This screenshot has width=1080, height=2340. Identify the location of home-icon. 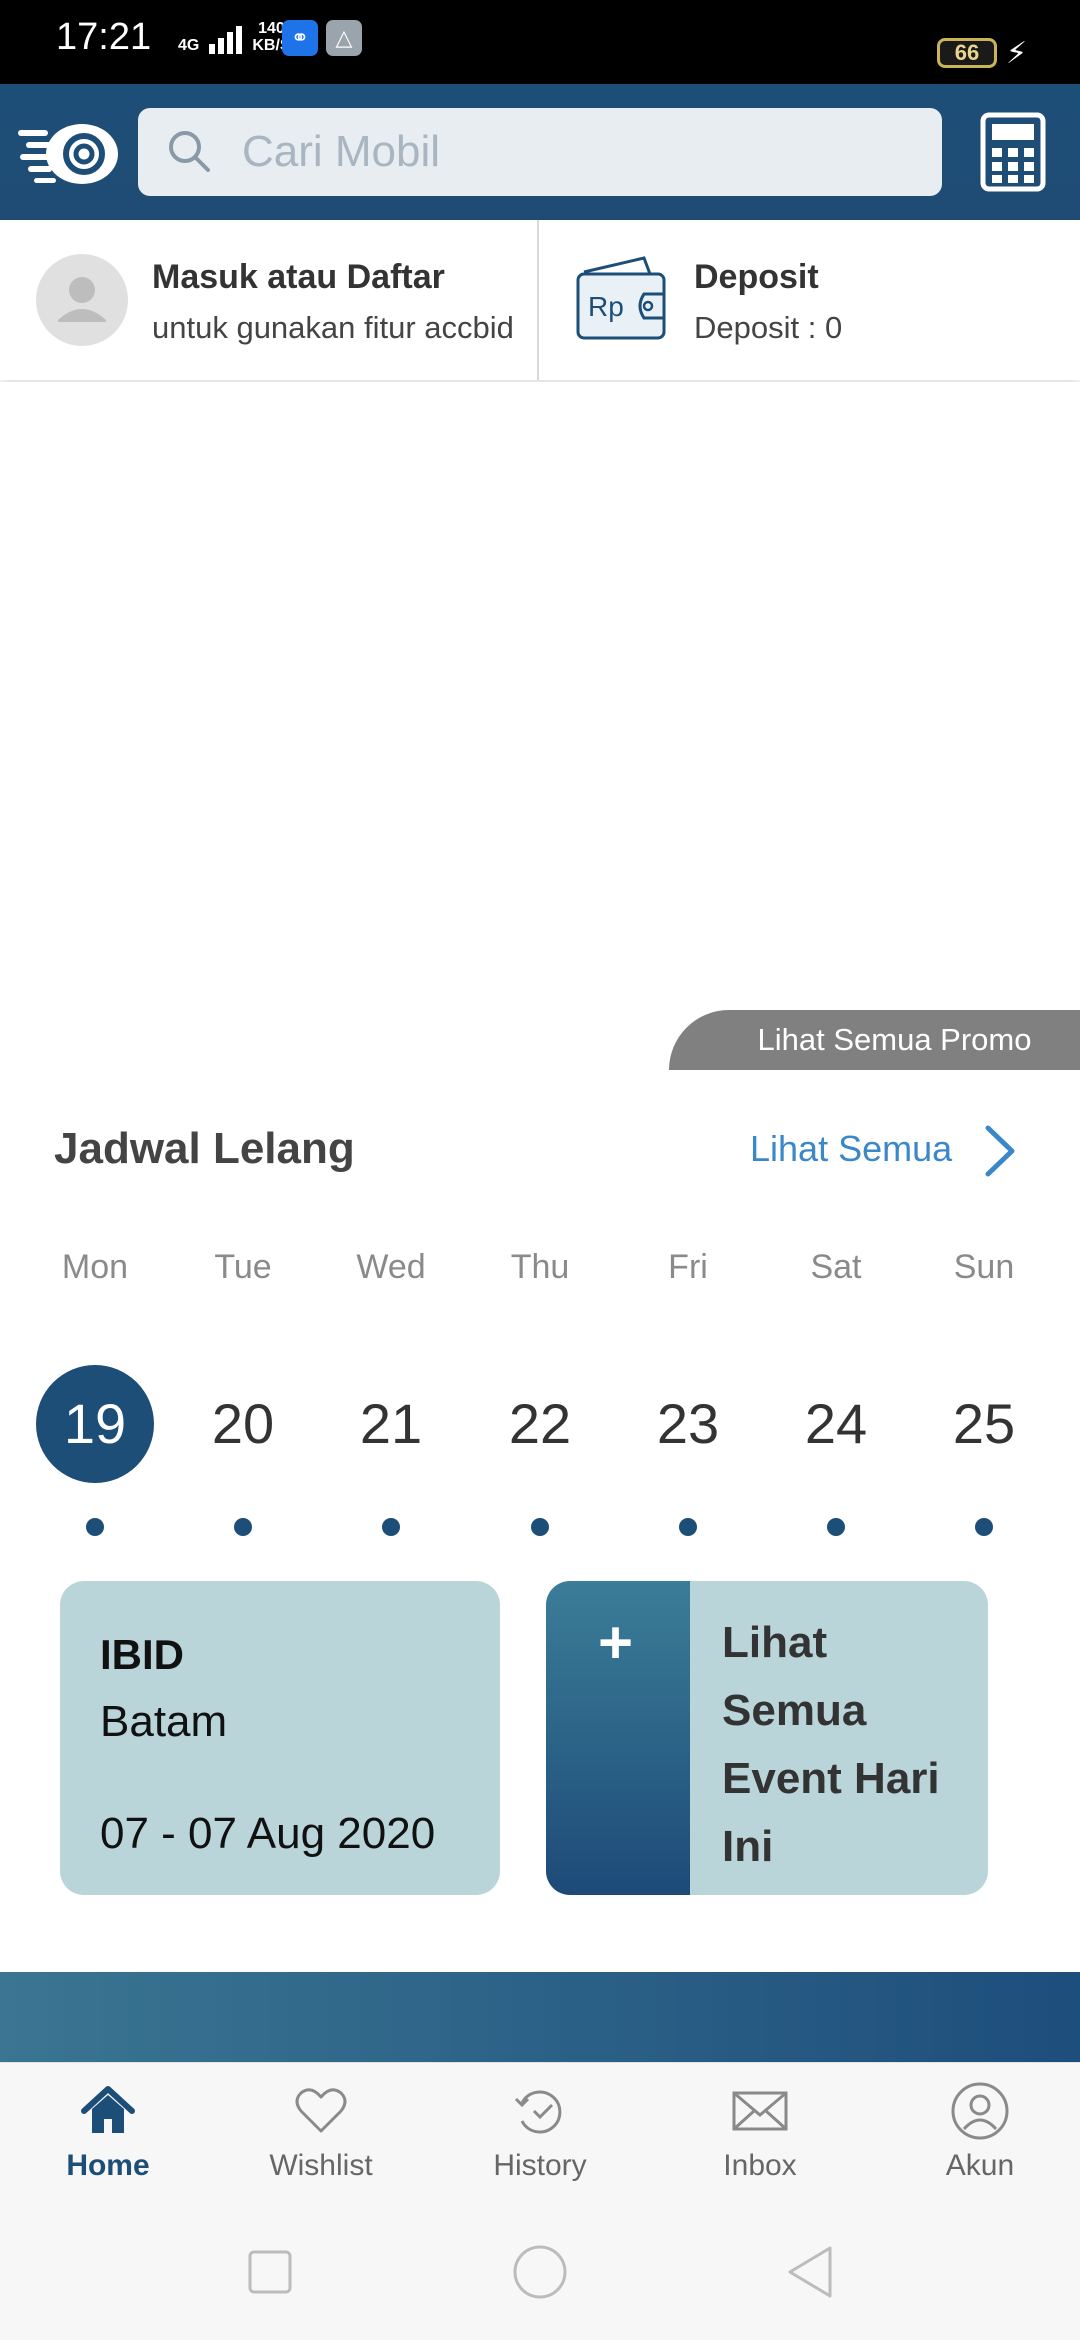
(108, 2109).